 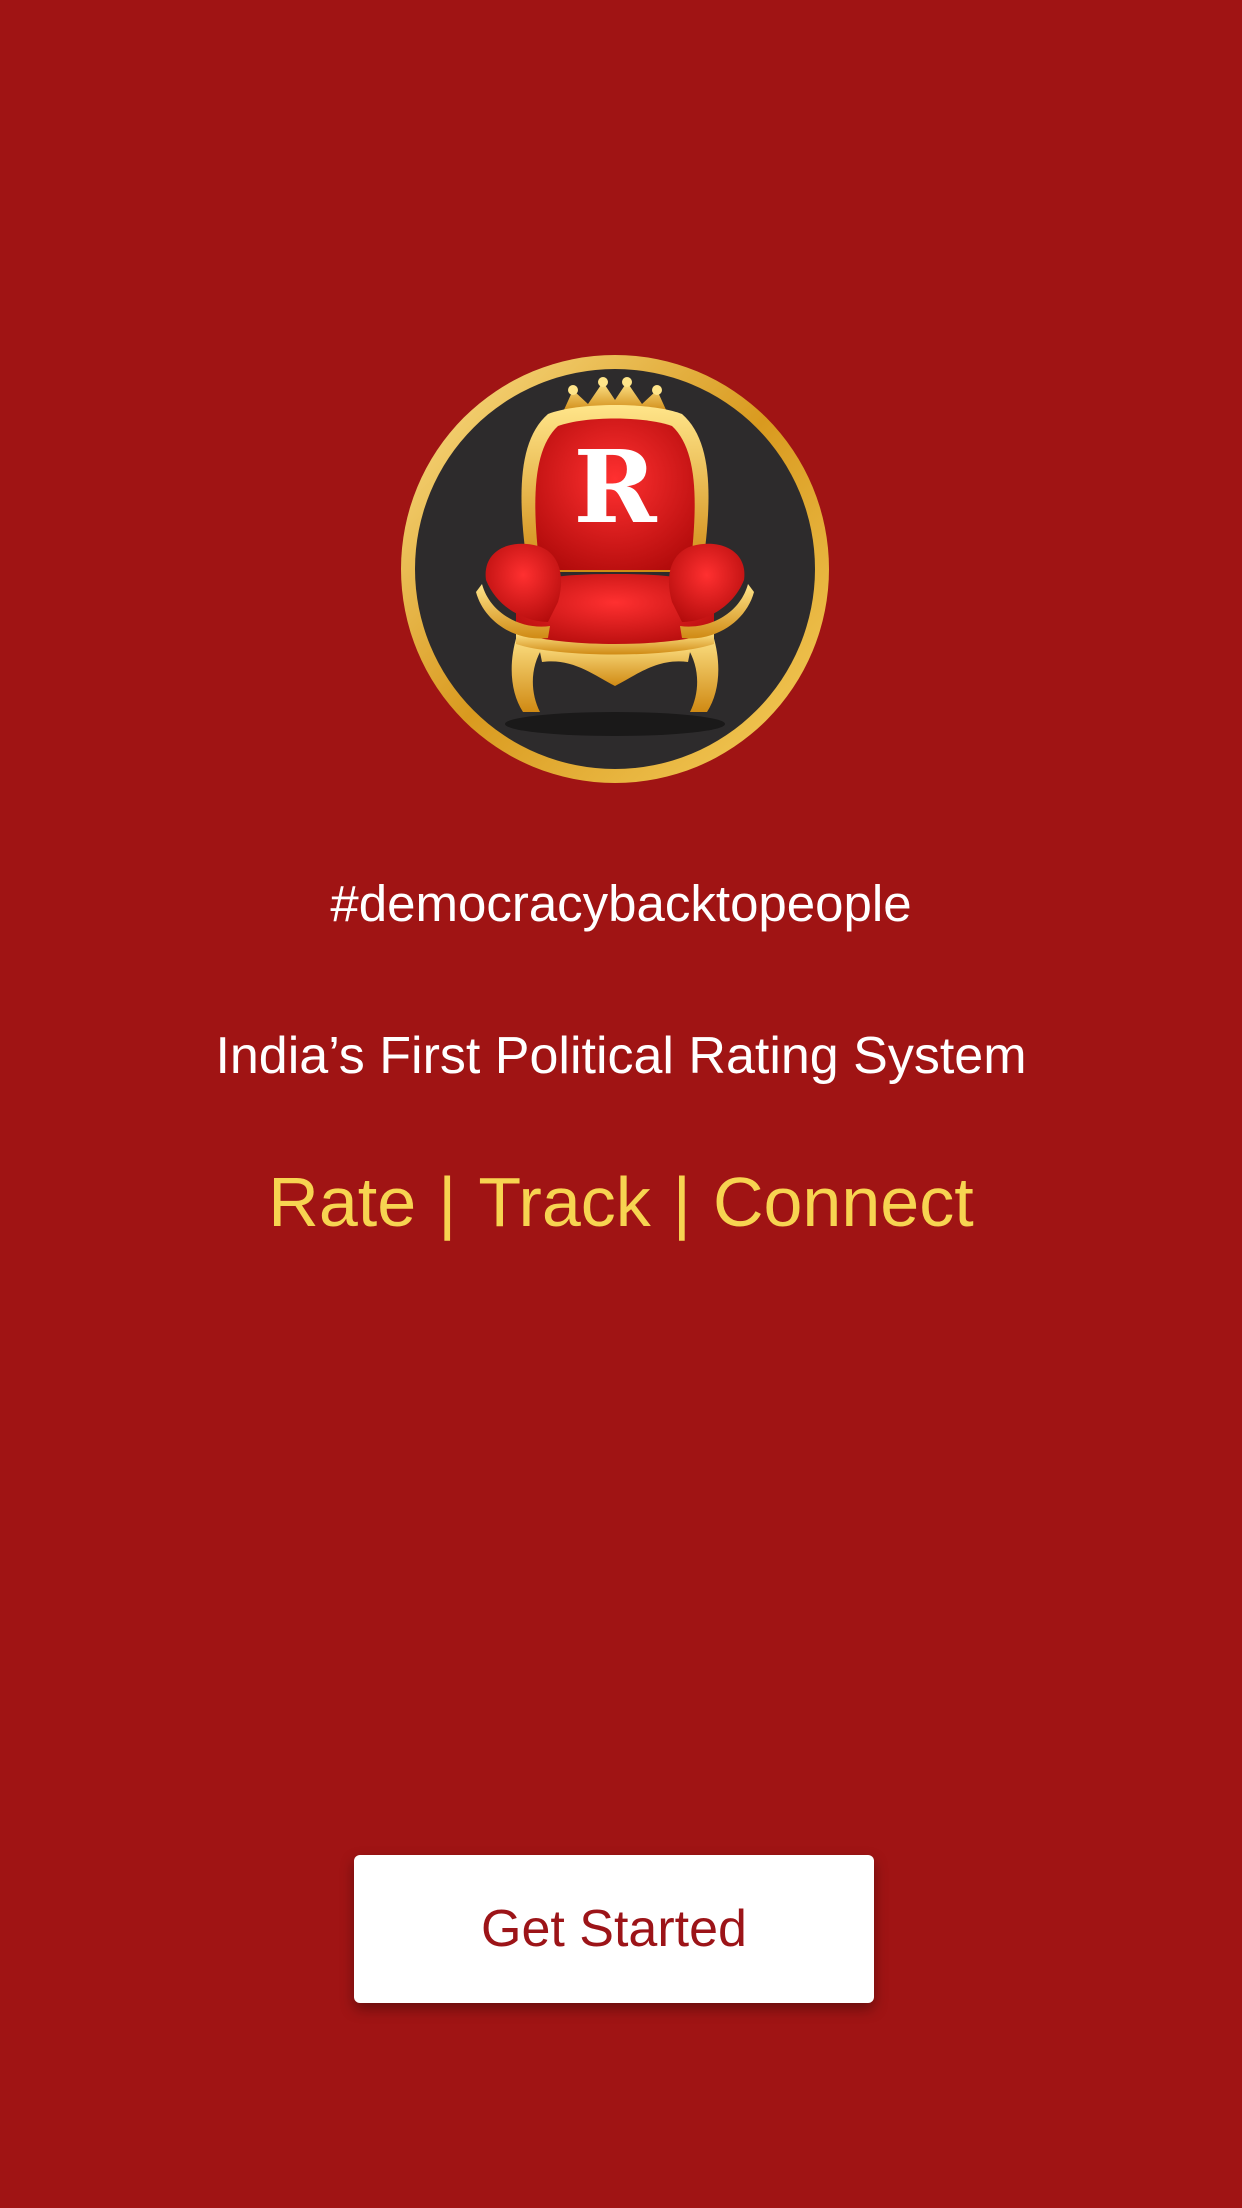 I want to click on throne-chair-icon: R, so click(x=615, y=569).